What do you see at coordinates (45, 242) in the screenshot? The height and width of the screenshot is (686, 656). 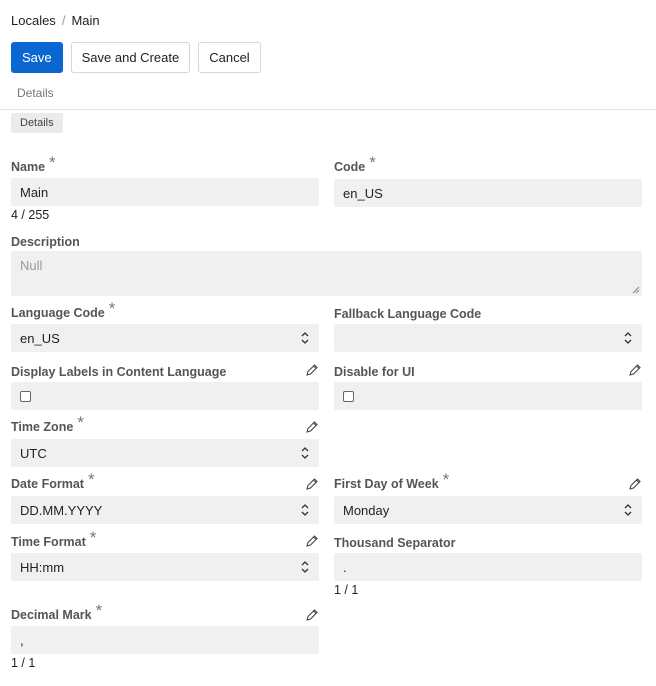 I see `description-label: Description` at bounding box center [45, 242].